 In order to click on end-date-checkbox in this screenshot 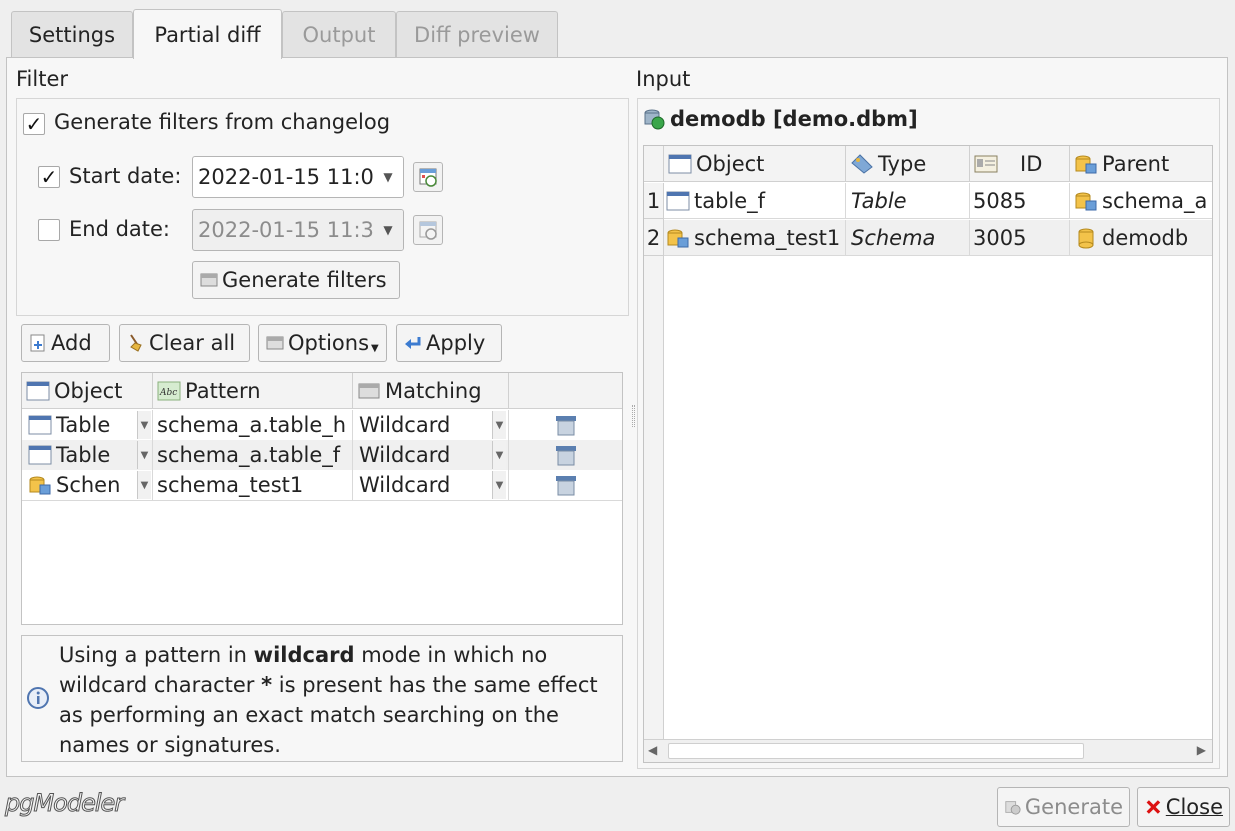, I will do `click(49, 230)`.